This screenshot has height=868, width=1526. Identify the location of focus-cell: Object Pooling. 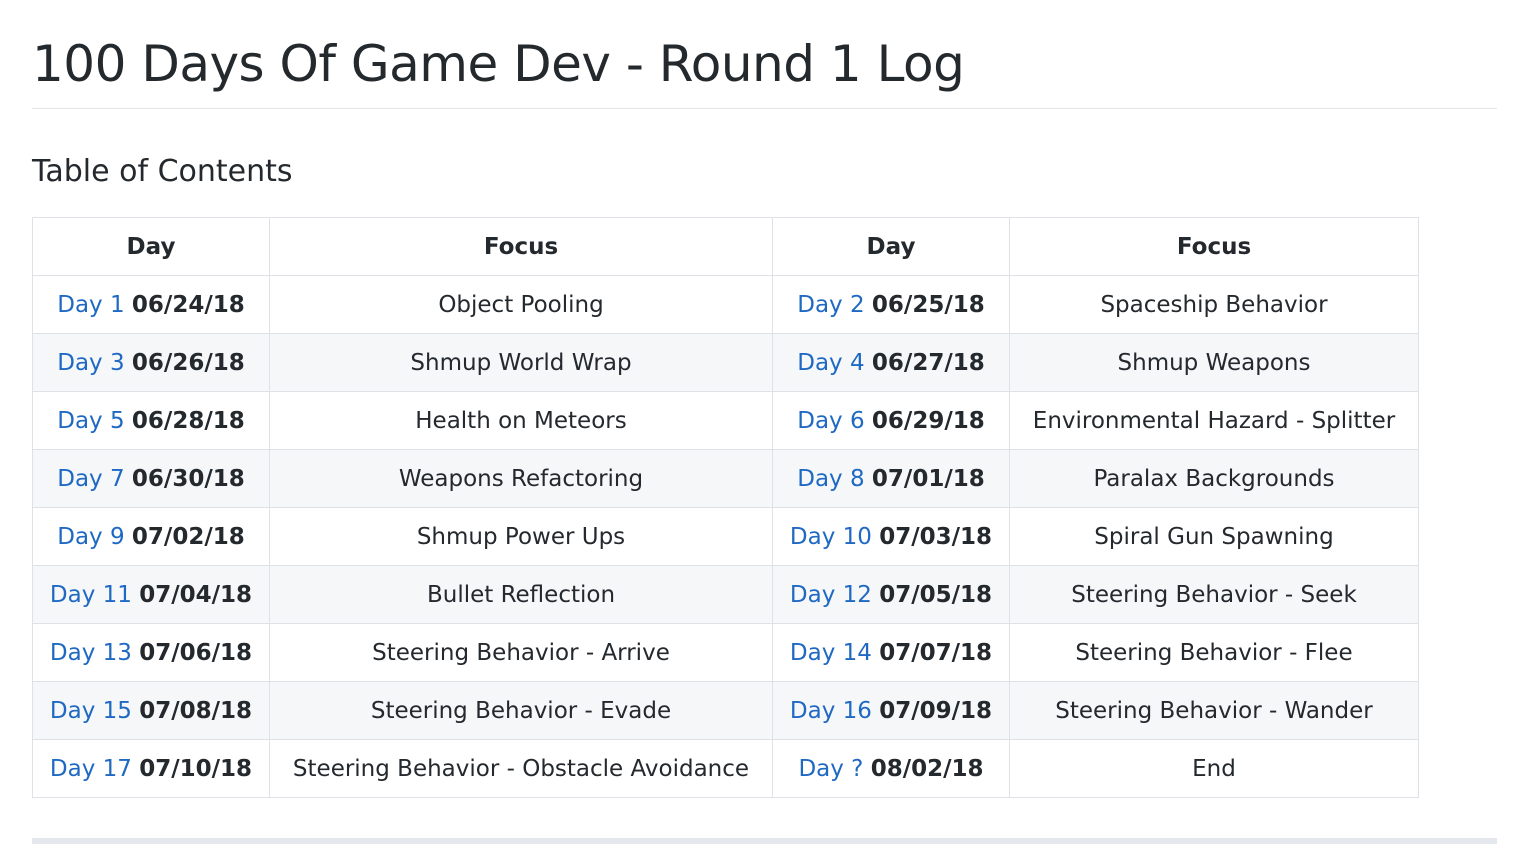
(521, 304).